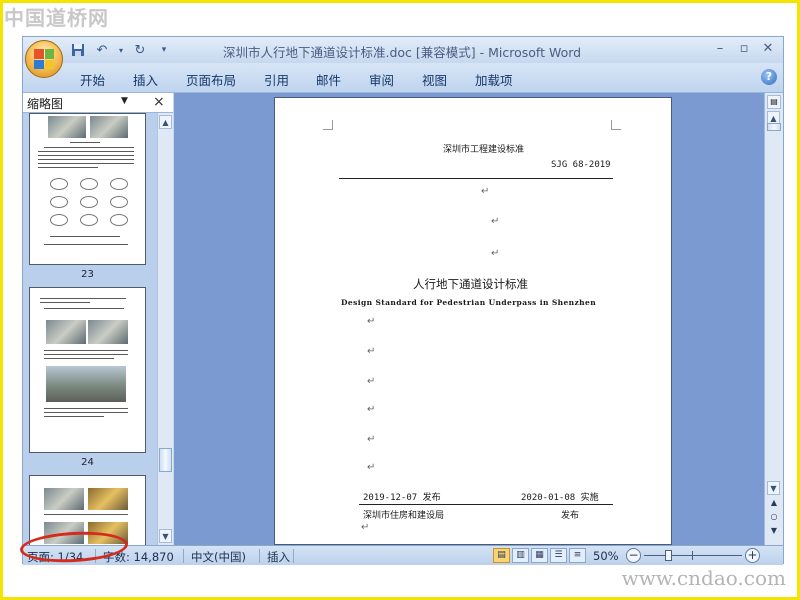 The height and width of the screenshot is (600, 800). Describe the element at coordinates (773, 319) in the screenshot. I see `document-scrollbar: ▤ ▲ ▼ ▲ ○ ▼` at that location.